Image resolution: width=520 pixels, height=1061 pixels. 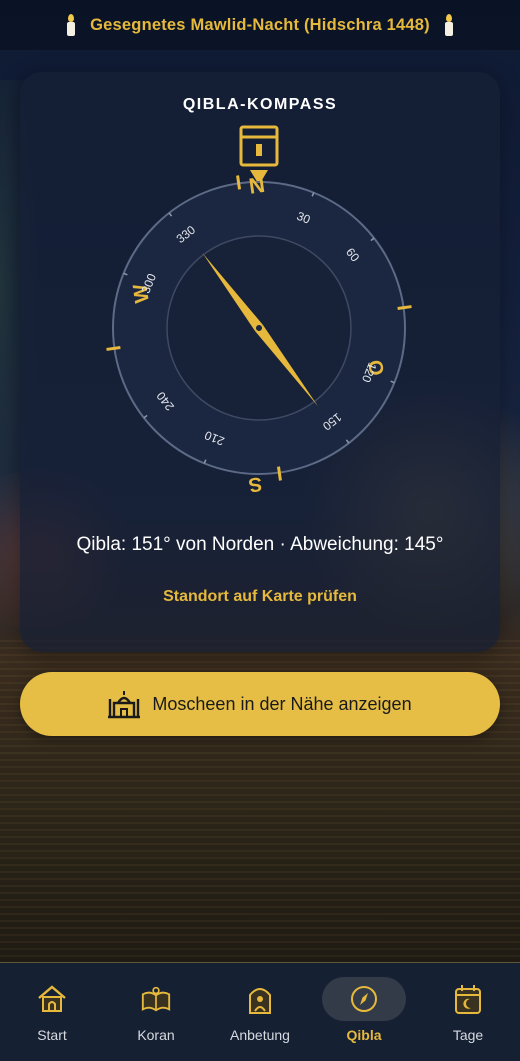 I want to click on nearby-mosques-button: Moscheen in der Nähe anzeigen, so click(x=260, y=704).